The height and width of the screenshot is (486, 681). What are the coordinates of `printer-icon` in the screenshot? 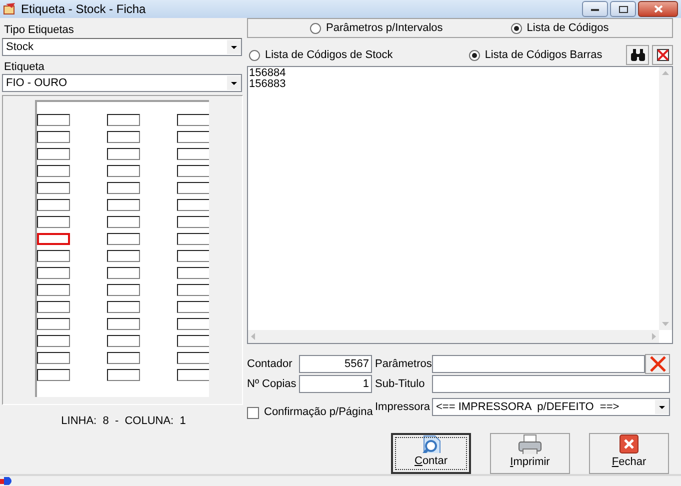 It's located at (530, 444).